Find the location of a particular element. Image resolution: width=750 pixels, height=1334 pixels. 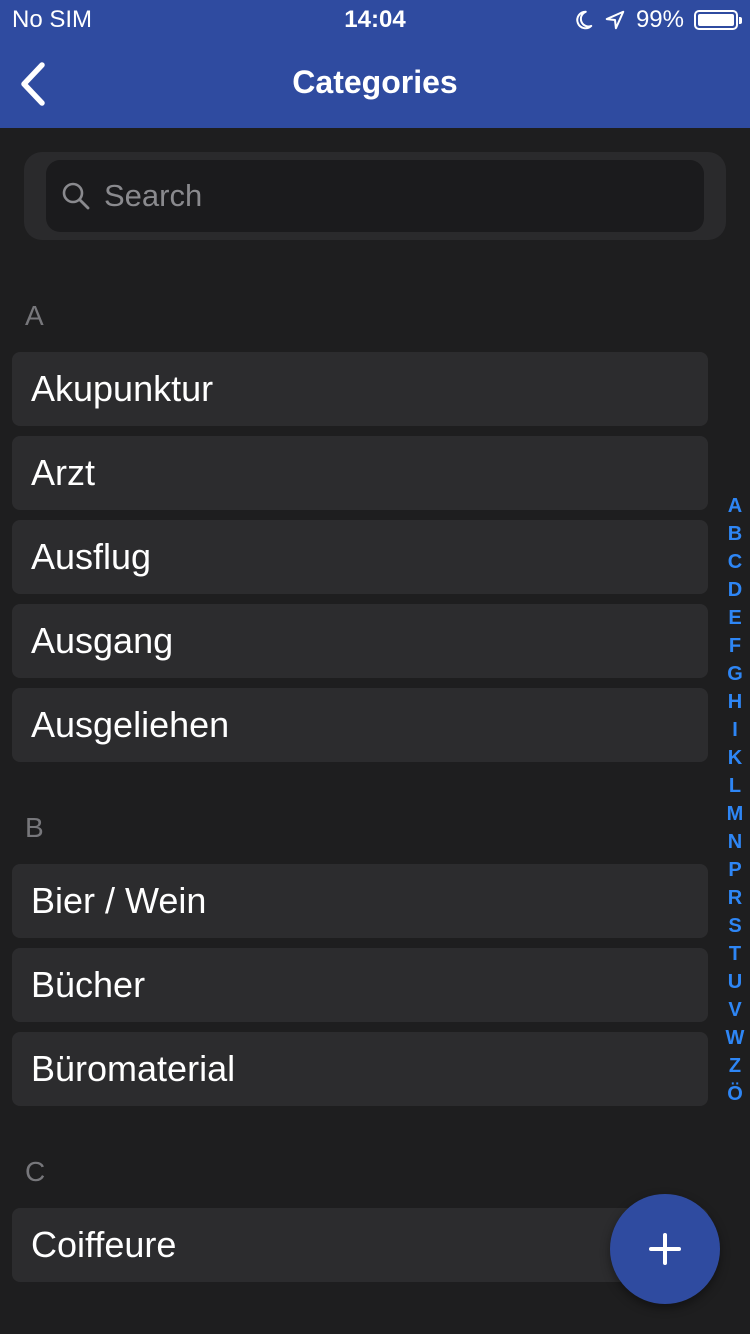

search-input is located at coordinates (399, 196).